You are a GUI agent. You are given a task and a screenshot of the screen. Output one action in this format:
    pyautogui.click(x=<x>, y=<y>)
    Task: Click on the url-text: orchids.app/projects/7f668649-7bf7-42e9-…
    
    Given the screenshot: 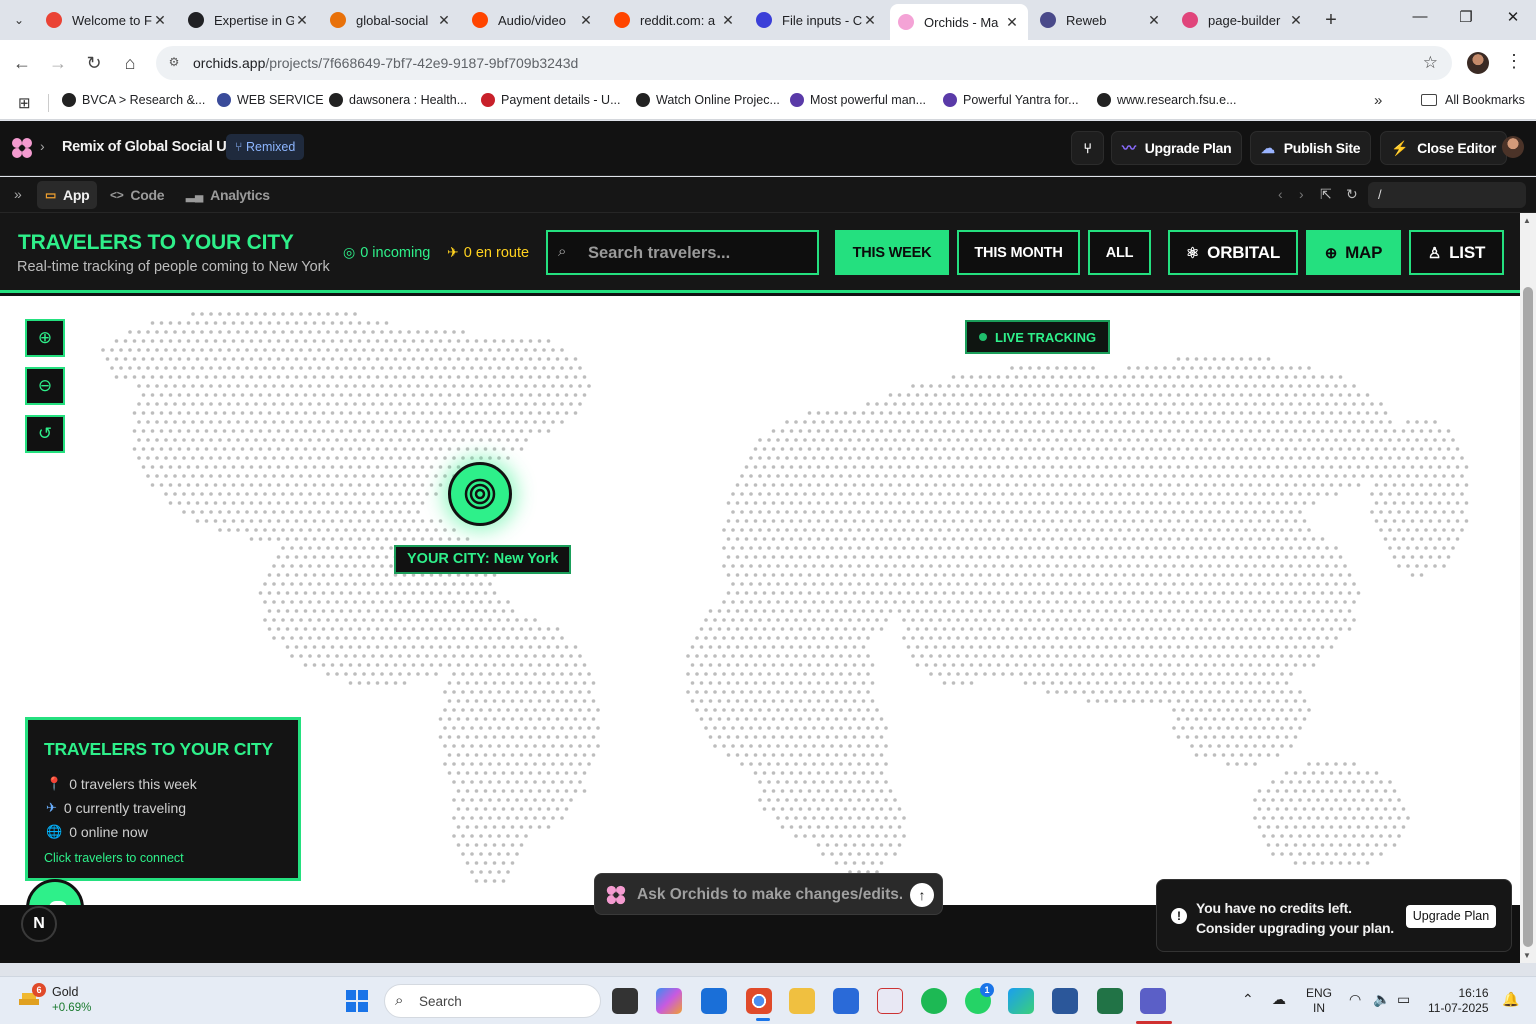 What is the action you would take?
    pyautogui.click(x=385, y=63)
    